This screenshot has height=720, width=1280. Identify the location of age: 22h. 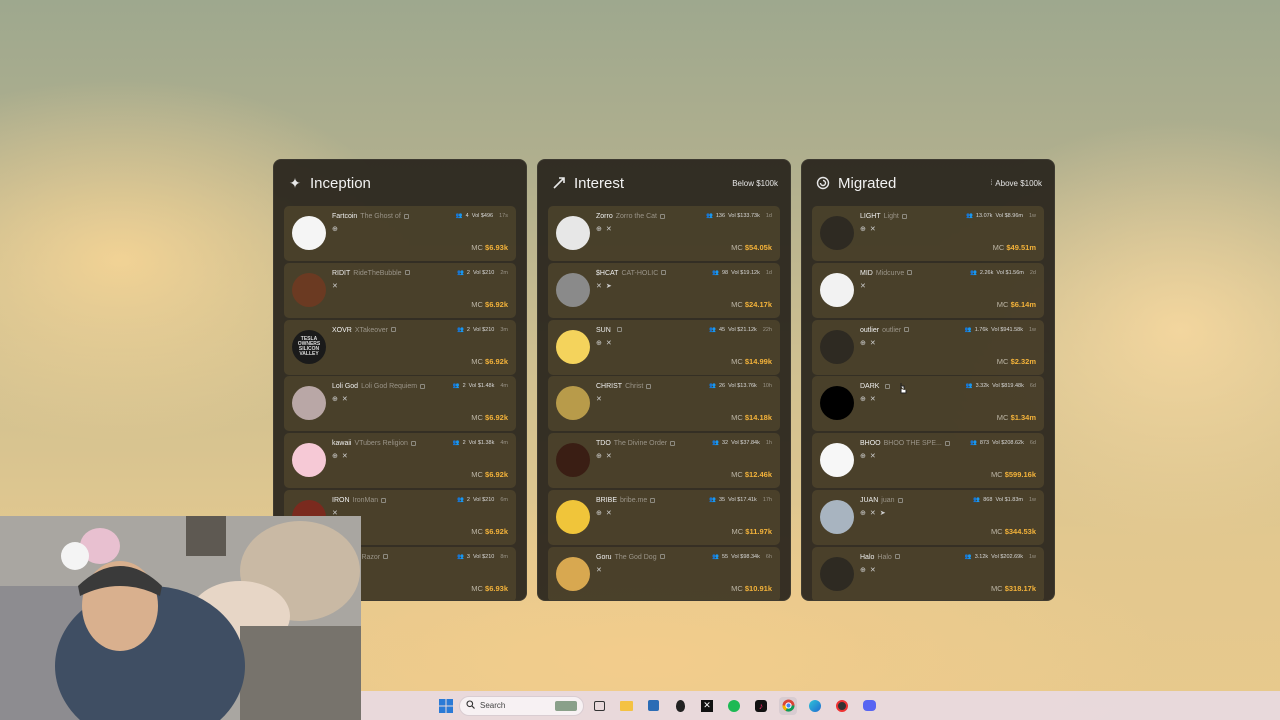
(767, 329).